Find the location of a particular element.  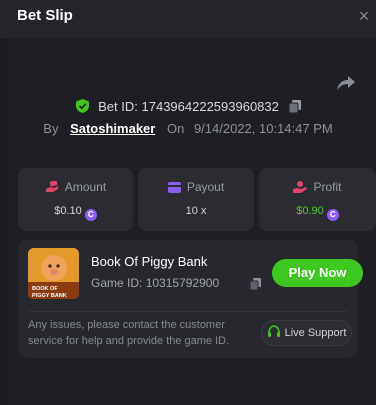

svg-text: PIGGY BANK is located at coordinates (49, 296).